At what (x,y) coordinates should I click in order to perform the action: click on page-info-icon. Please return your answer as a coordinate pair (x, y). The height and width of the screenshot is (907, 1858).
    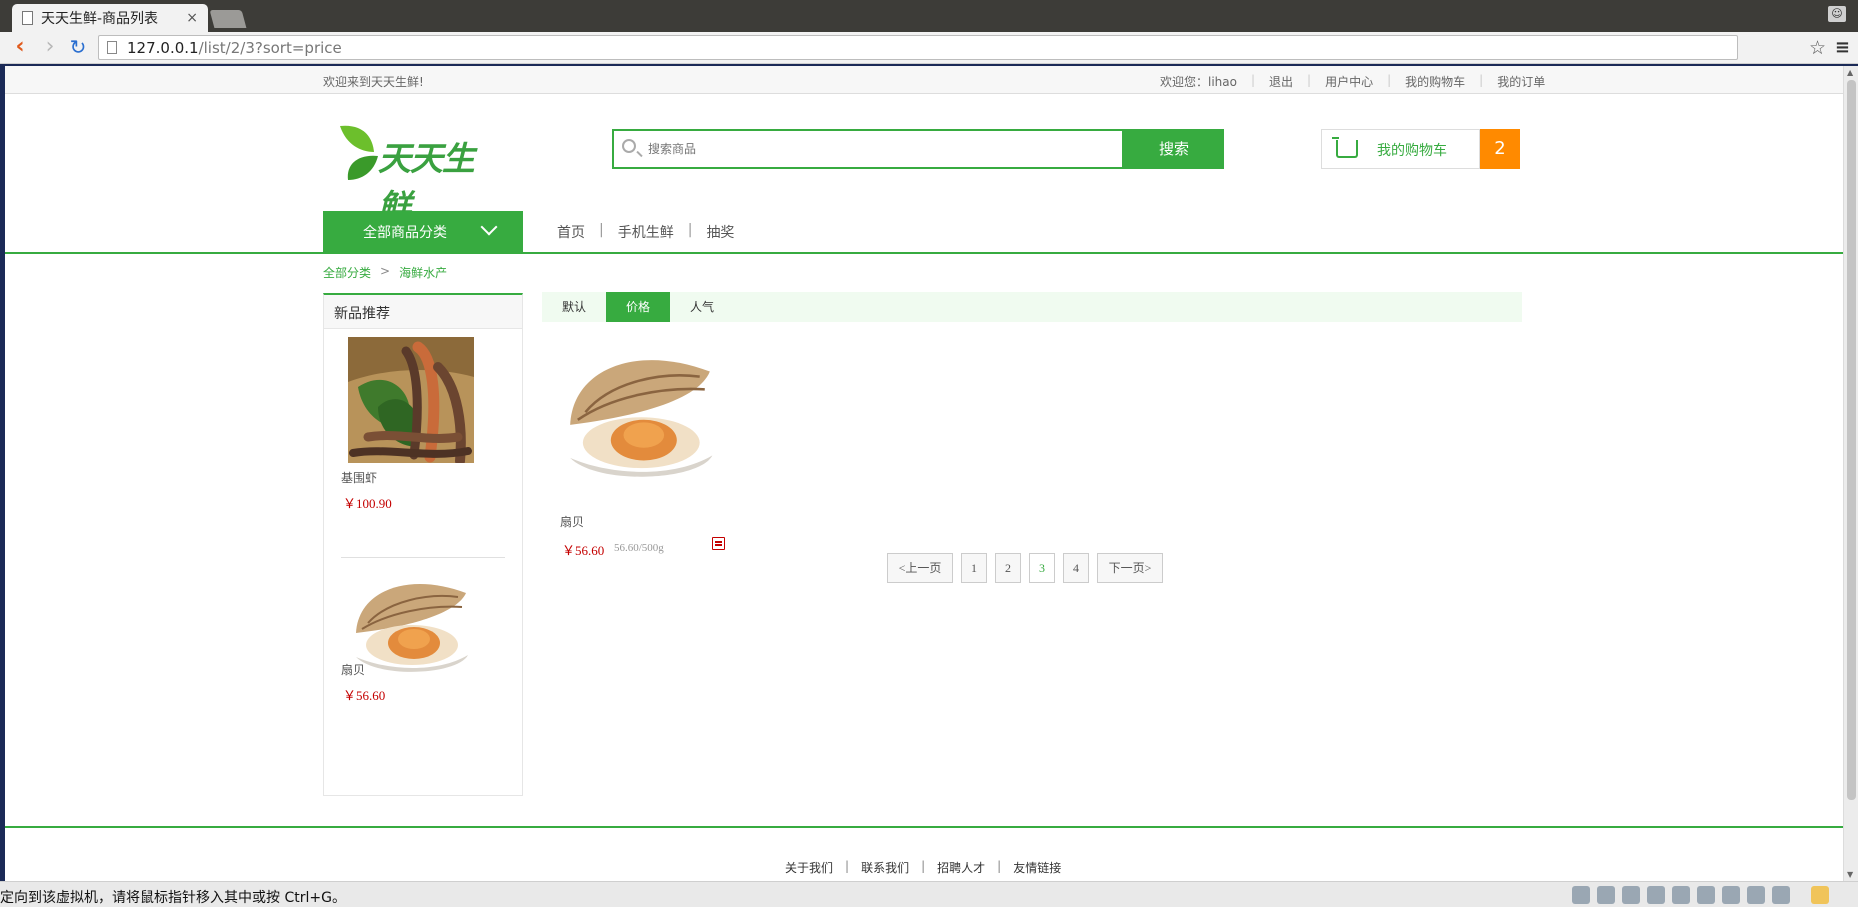
    Looking at the image, I should click on (112, 47).